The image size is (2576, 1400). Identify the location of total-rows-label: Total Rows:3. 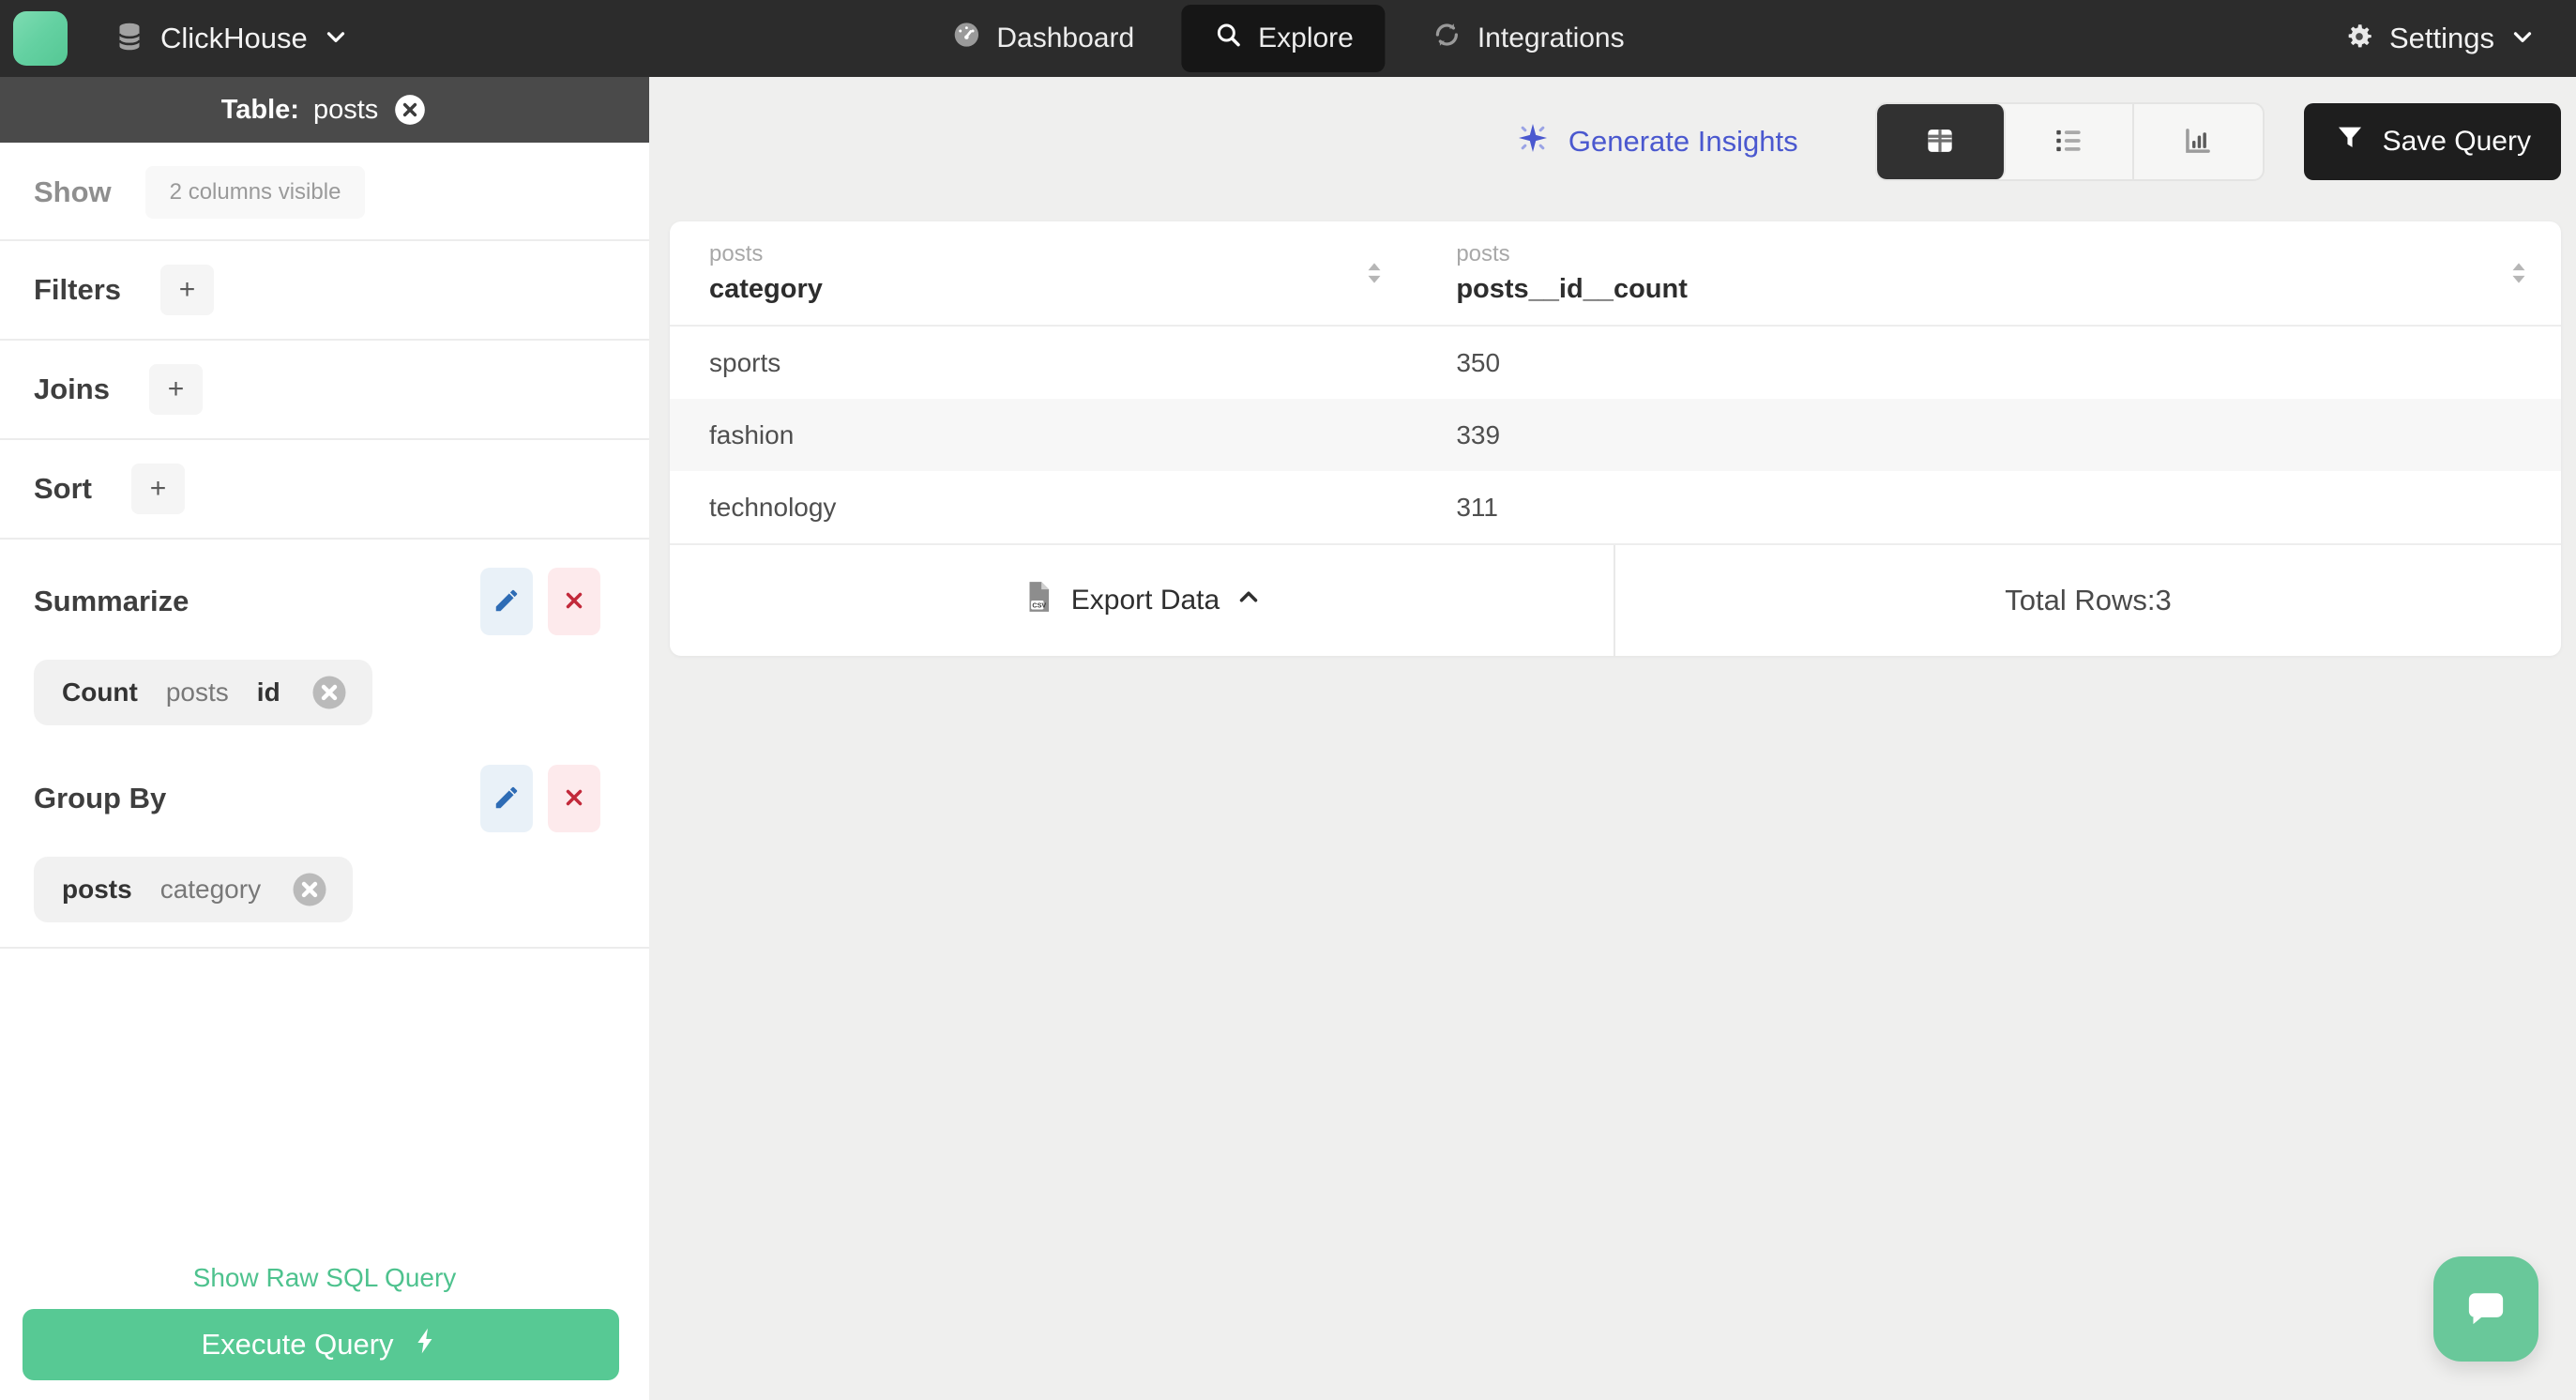
(2088, 600).